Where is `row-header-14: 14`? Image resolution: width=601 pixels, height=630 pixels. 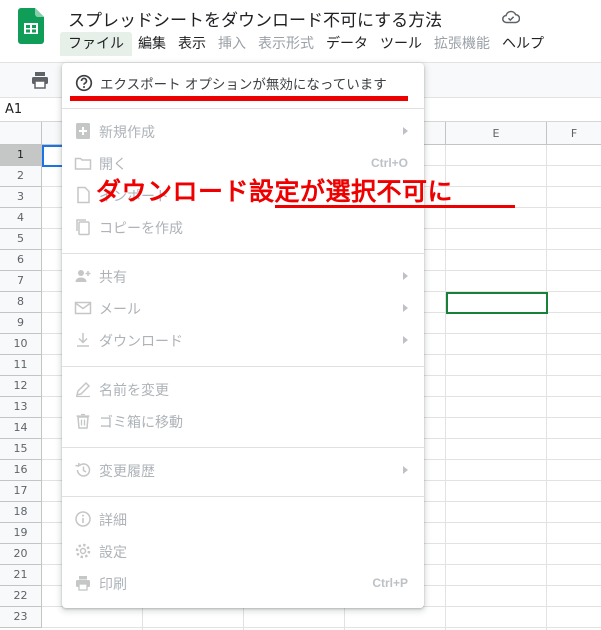
row-header-14: 14 is located at coordinates (21, 428).